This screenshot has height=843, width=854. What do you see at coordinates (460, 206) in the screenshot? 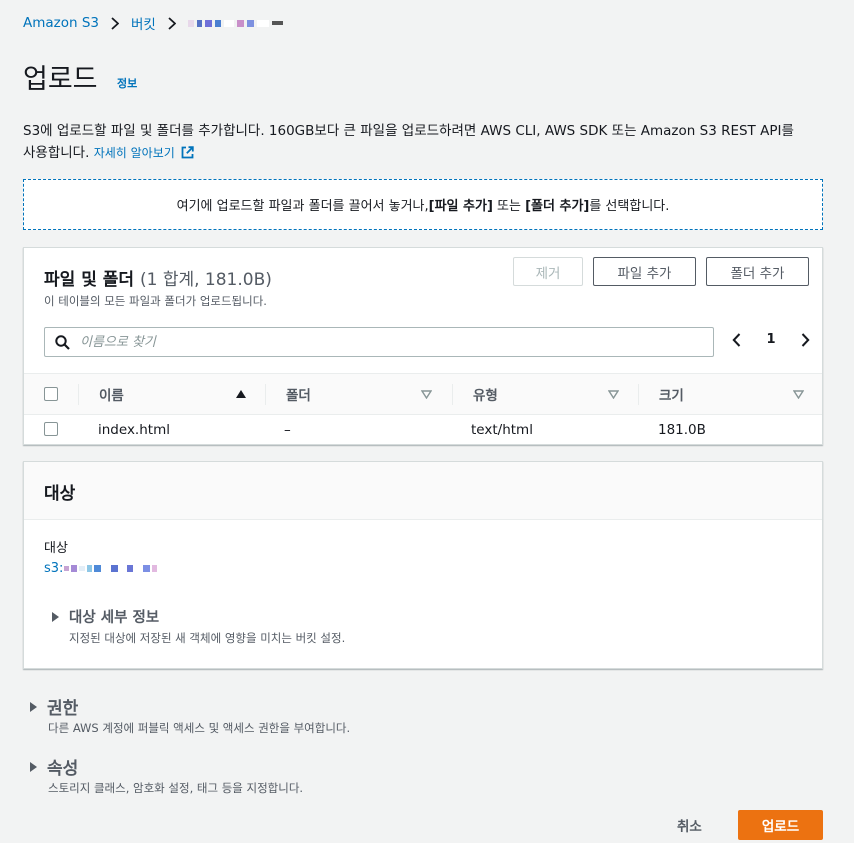
I see `dropzone-add-files: [파일 추가]` at bounding box center [460, 206].